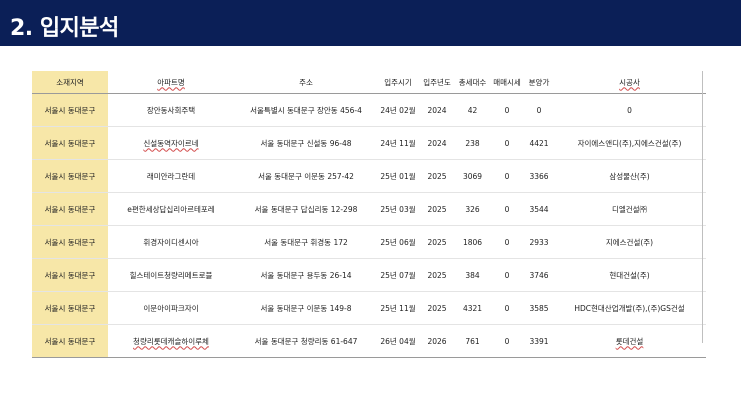 The width and height of the screenshot is (741, 414). What do you see at coordinates (472, 275) in the screenshot?
I see `cell-total-households: 384` at bounding box center [472, 275].